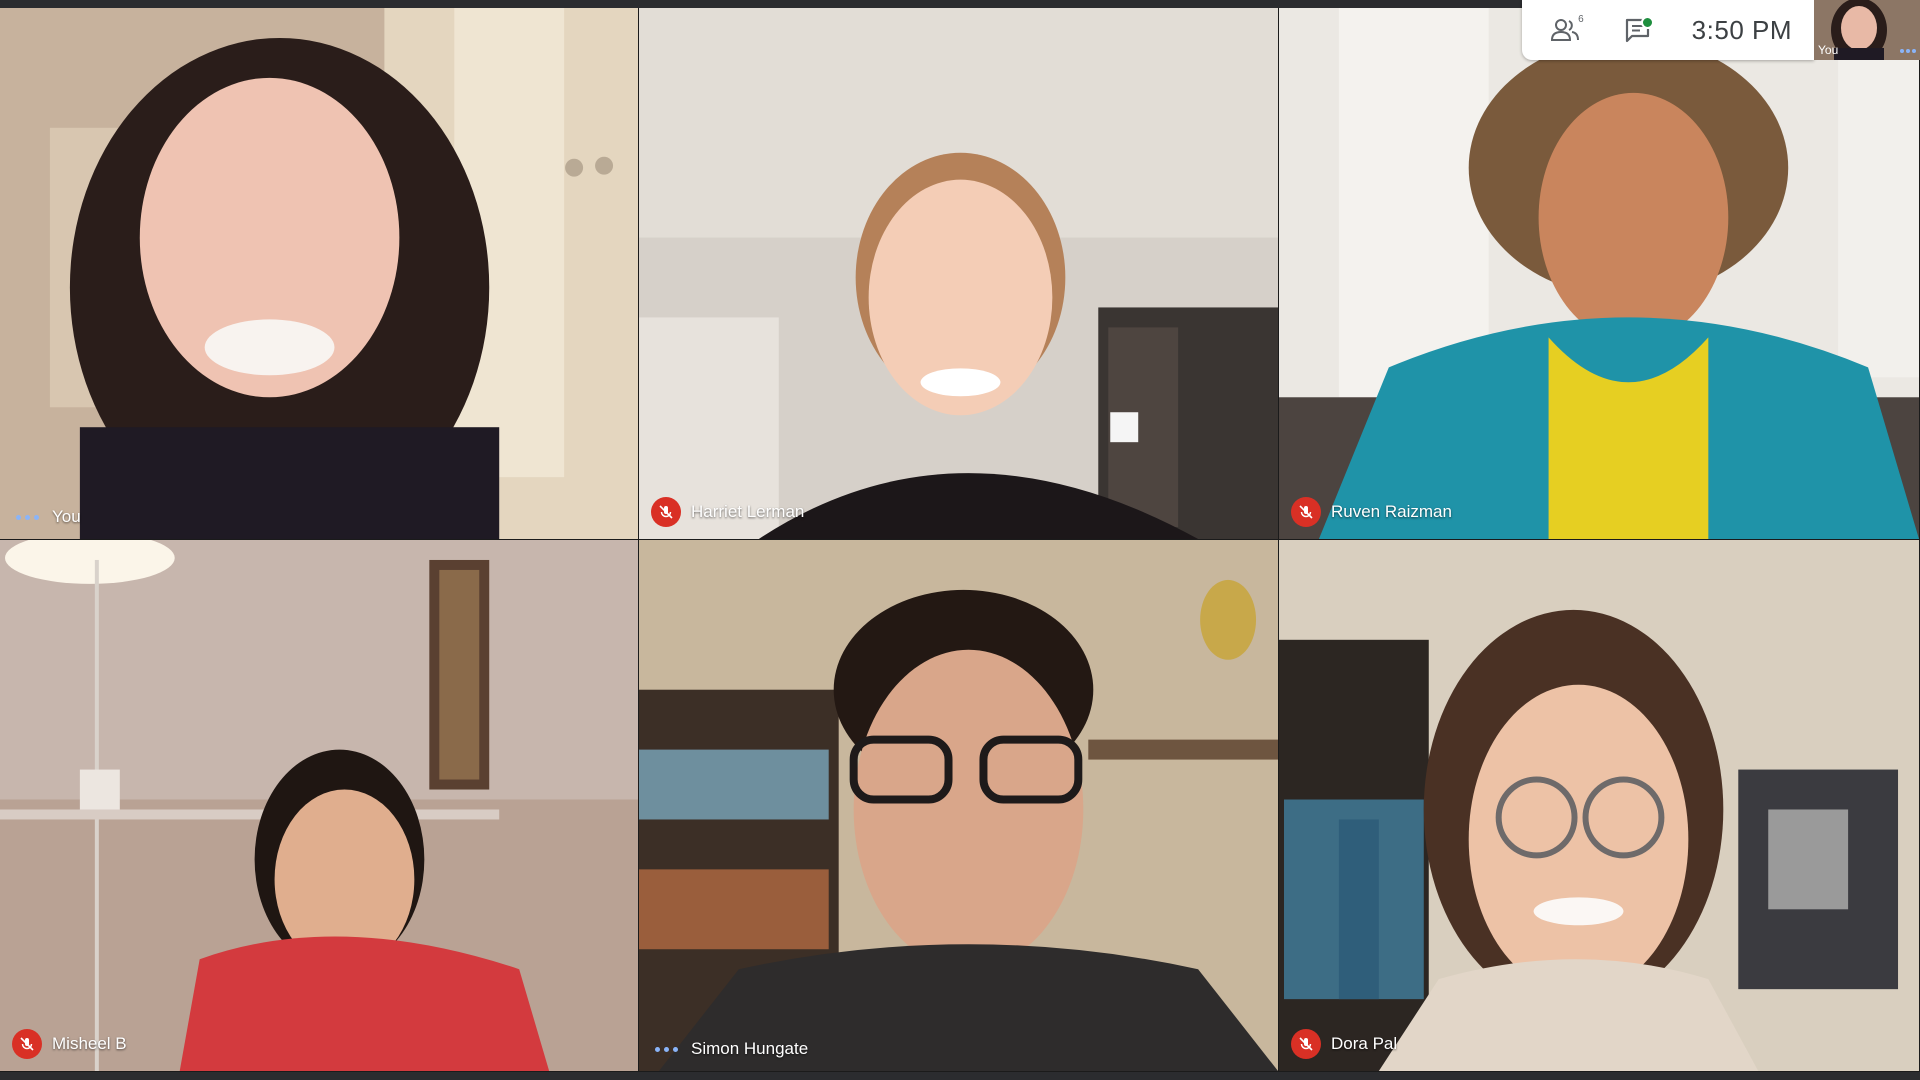 The image size is (1920, 1080). What do you see at coordinates (960, 1076) in the screenshot?
I see `bottom-strip` at bounding box center [960, 1076].